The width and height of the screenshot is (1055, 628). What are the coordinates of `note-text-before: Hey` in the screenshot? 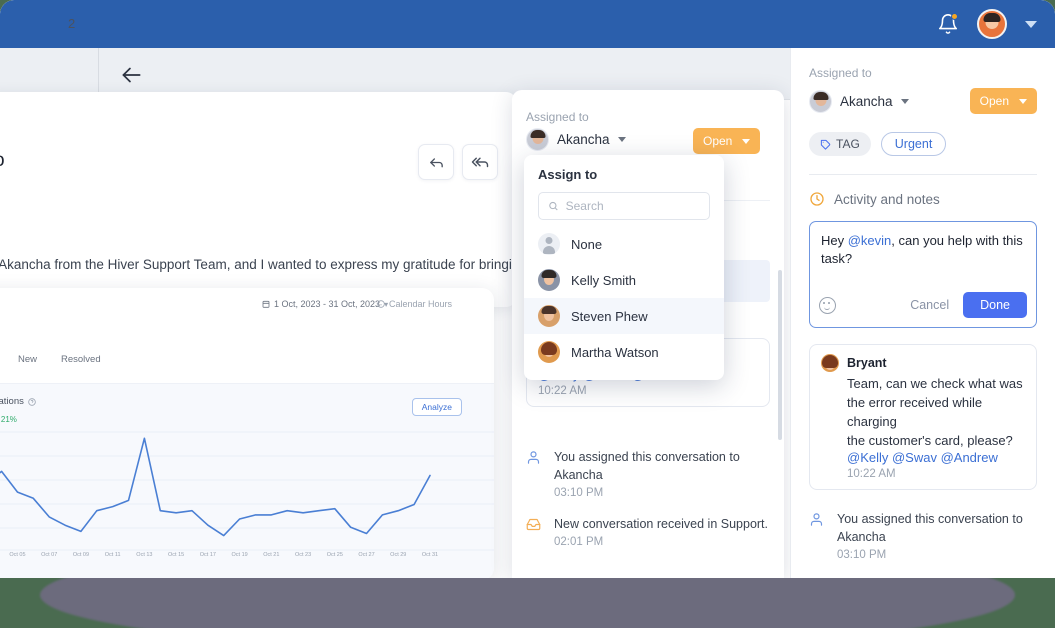 It's located at (834, 240).